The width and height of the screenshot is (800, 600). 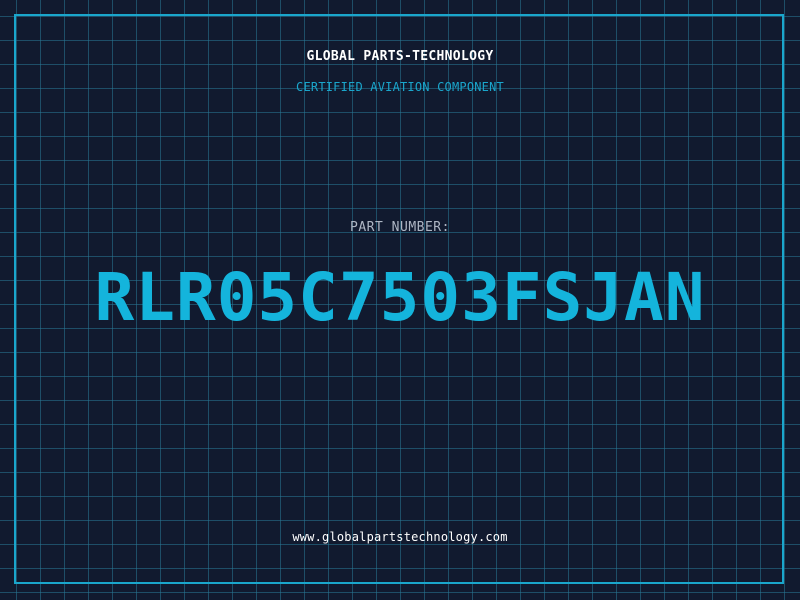 I want to click on part-number-label: PART NUMBER:, so click(x=400, y=227).